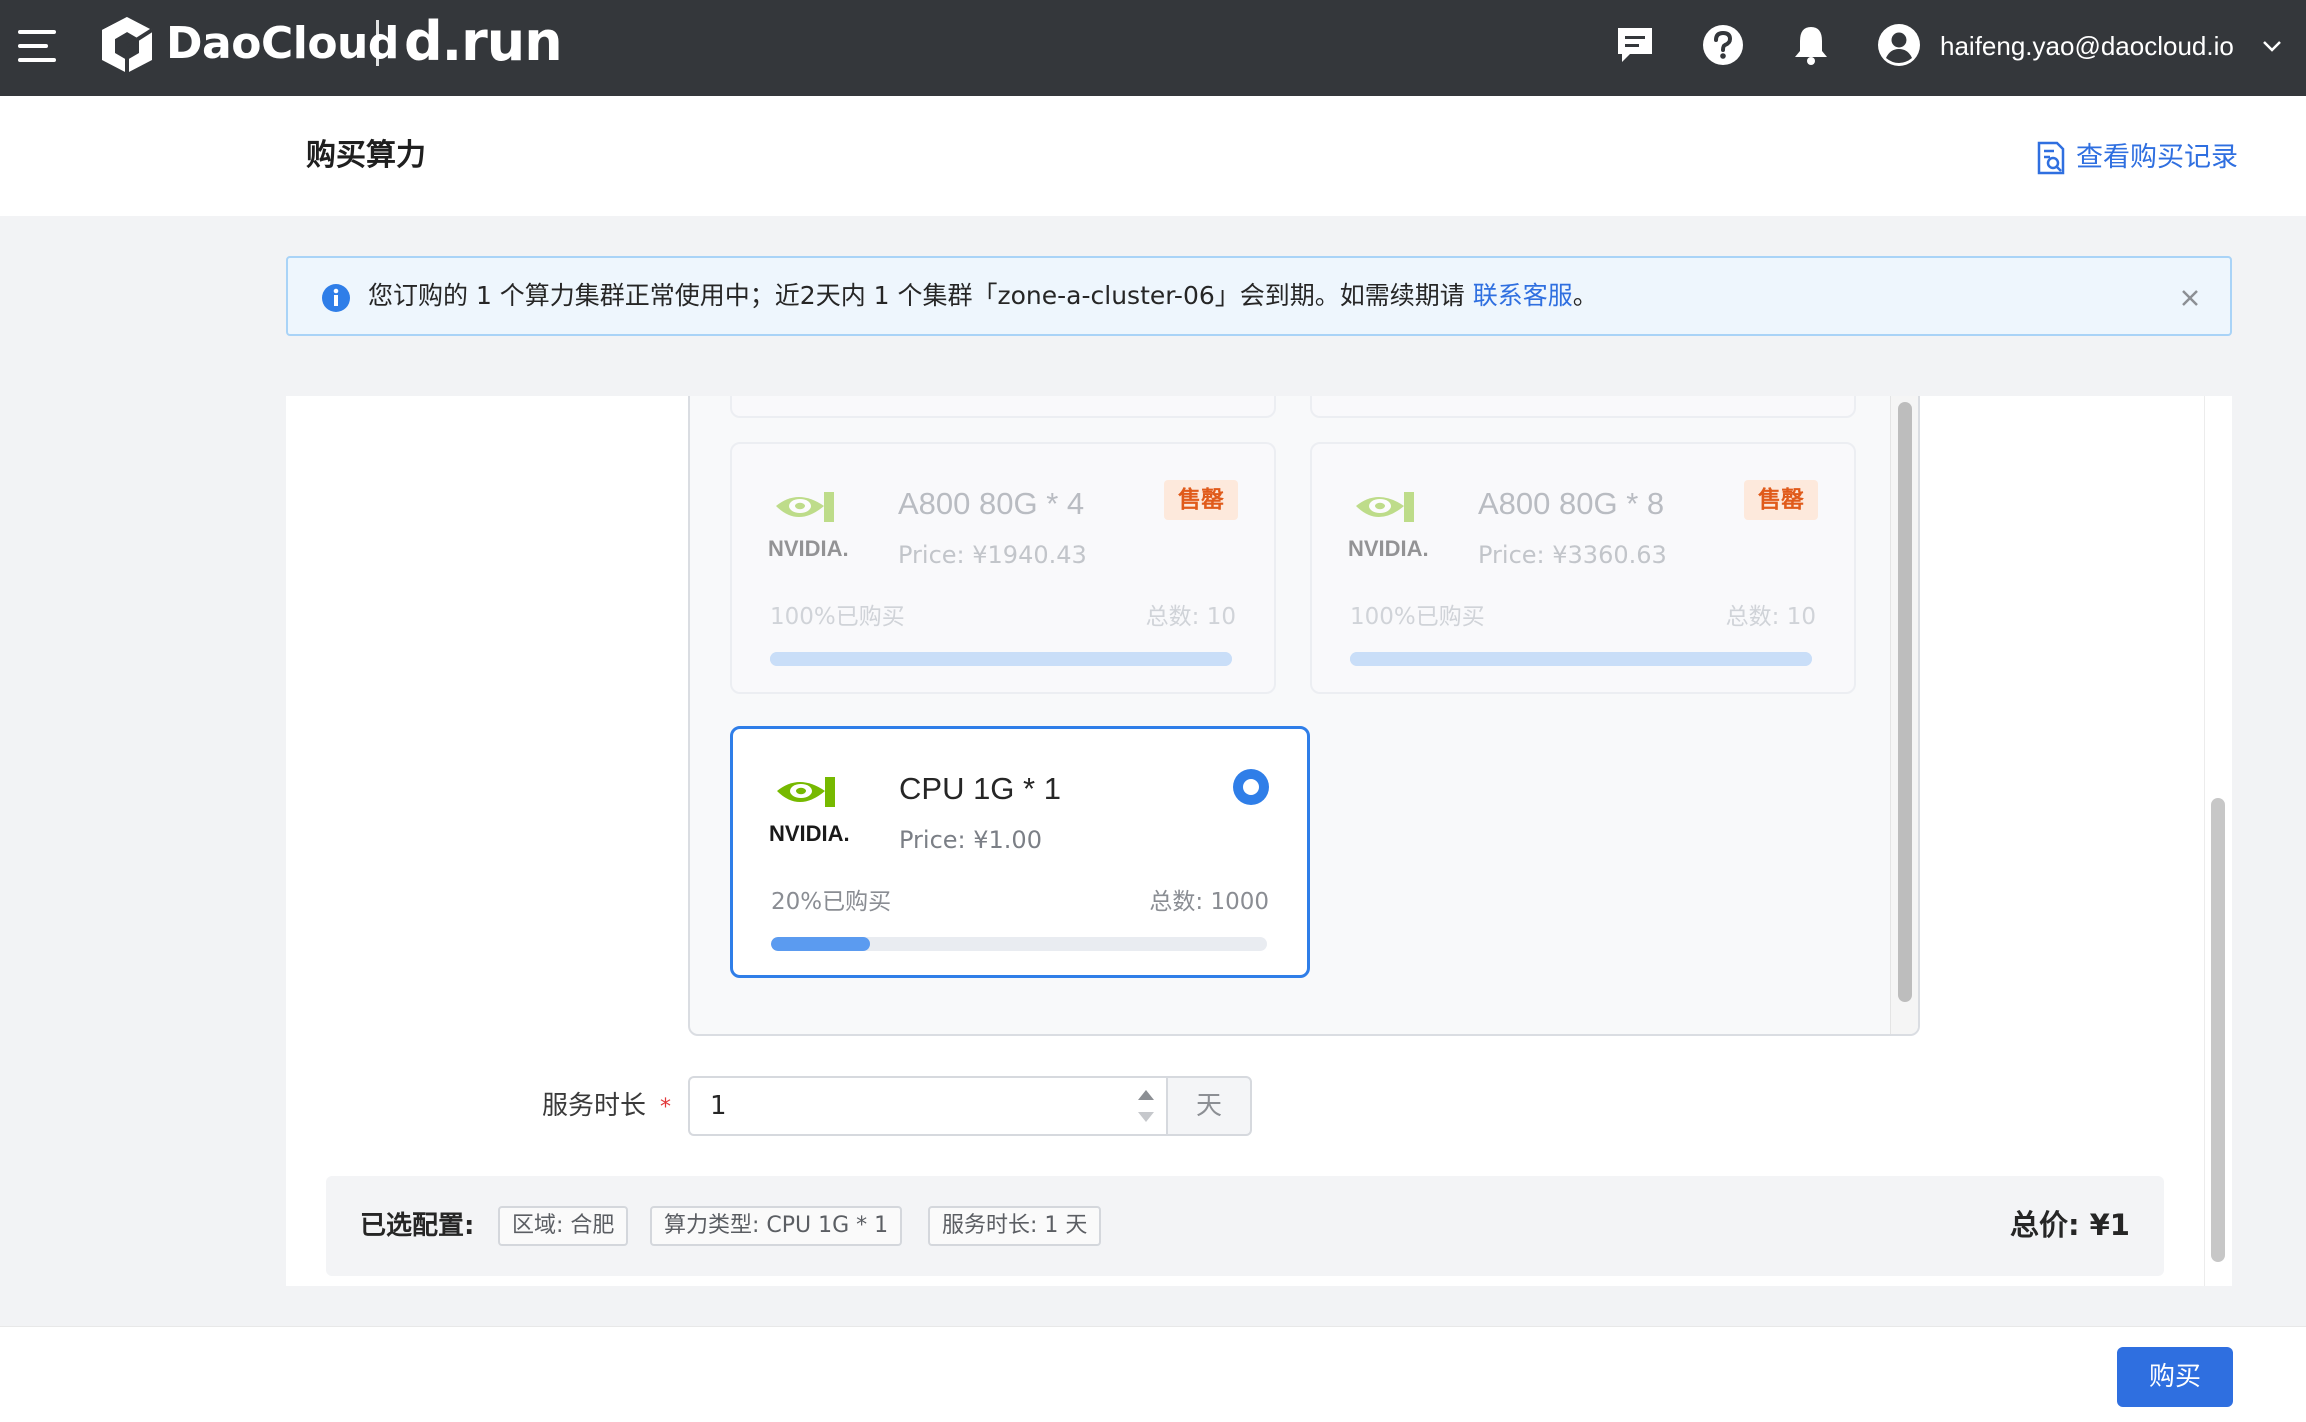  What do you see at coordinates (1146, 1095) in the screenshot?
I see `increment-icon` at bounding box center [1146, 1095].